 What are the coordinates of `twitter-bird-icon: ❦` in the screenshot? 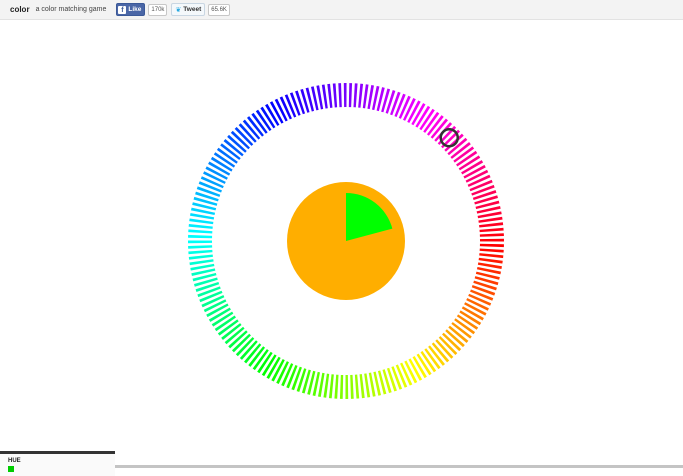 It's located at (178, 10).